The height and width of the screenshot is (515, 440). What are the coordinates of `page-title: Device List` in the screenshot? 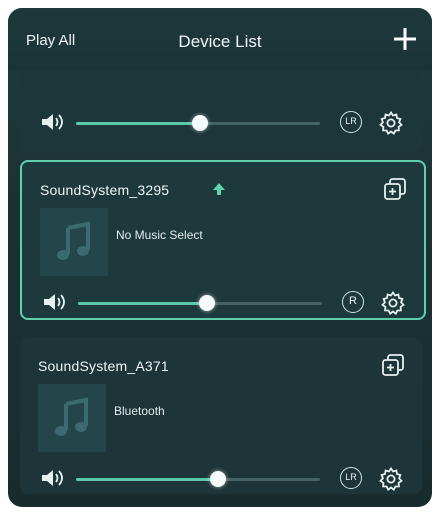 It's located at (220, 41).